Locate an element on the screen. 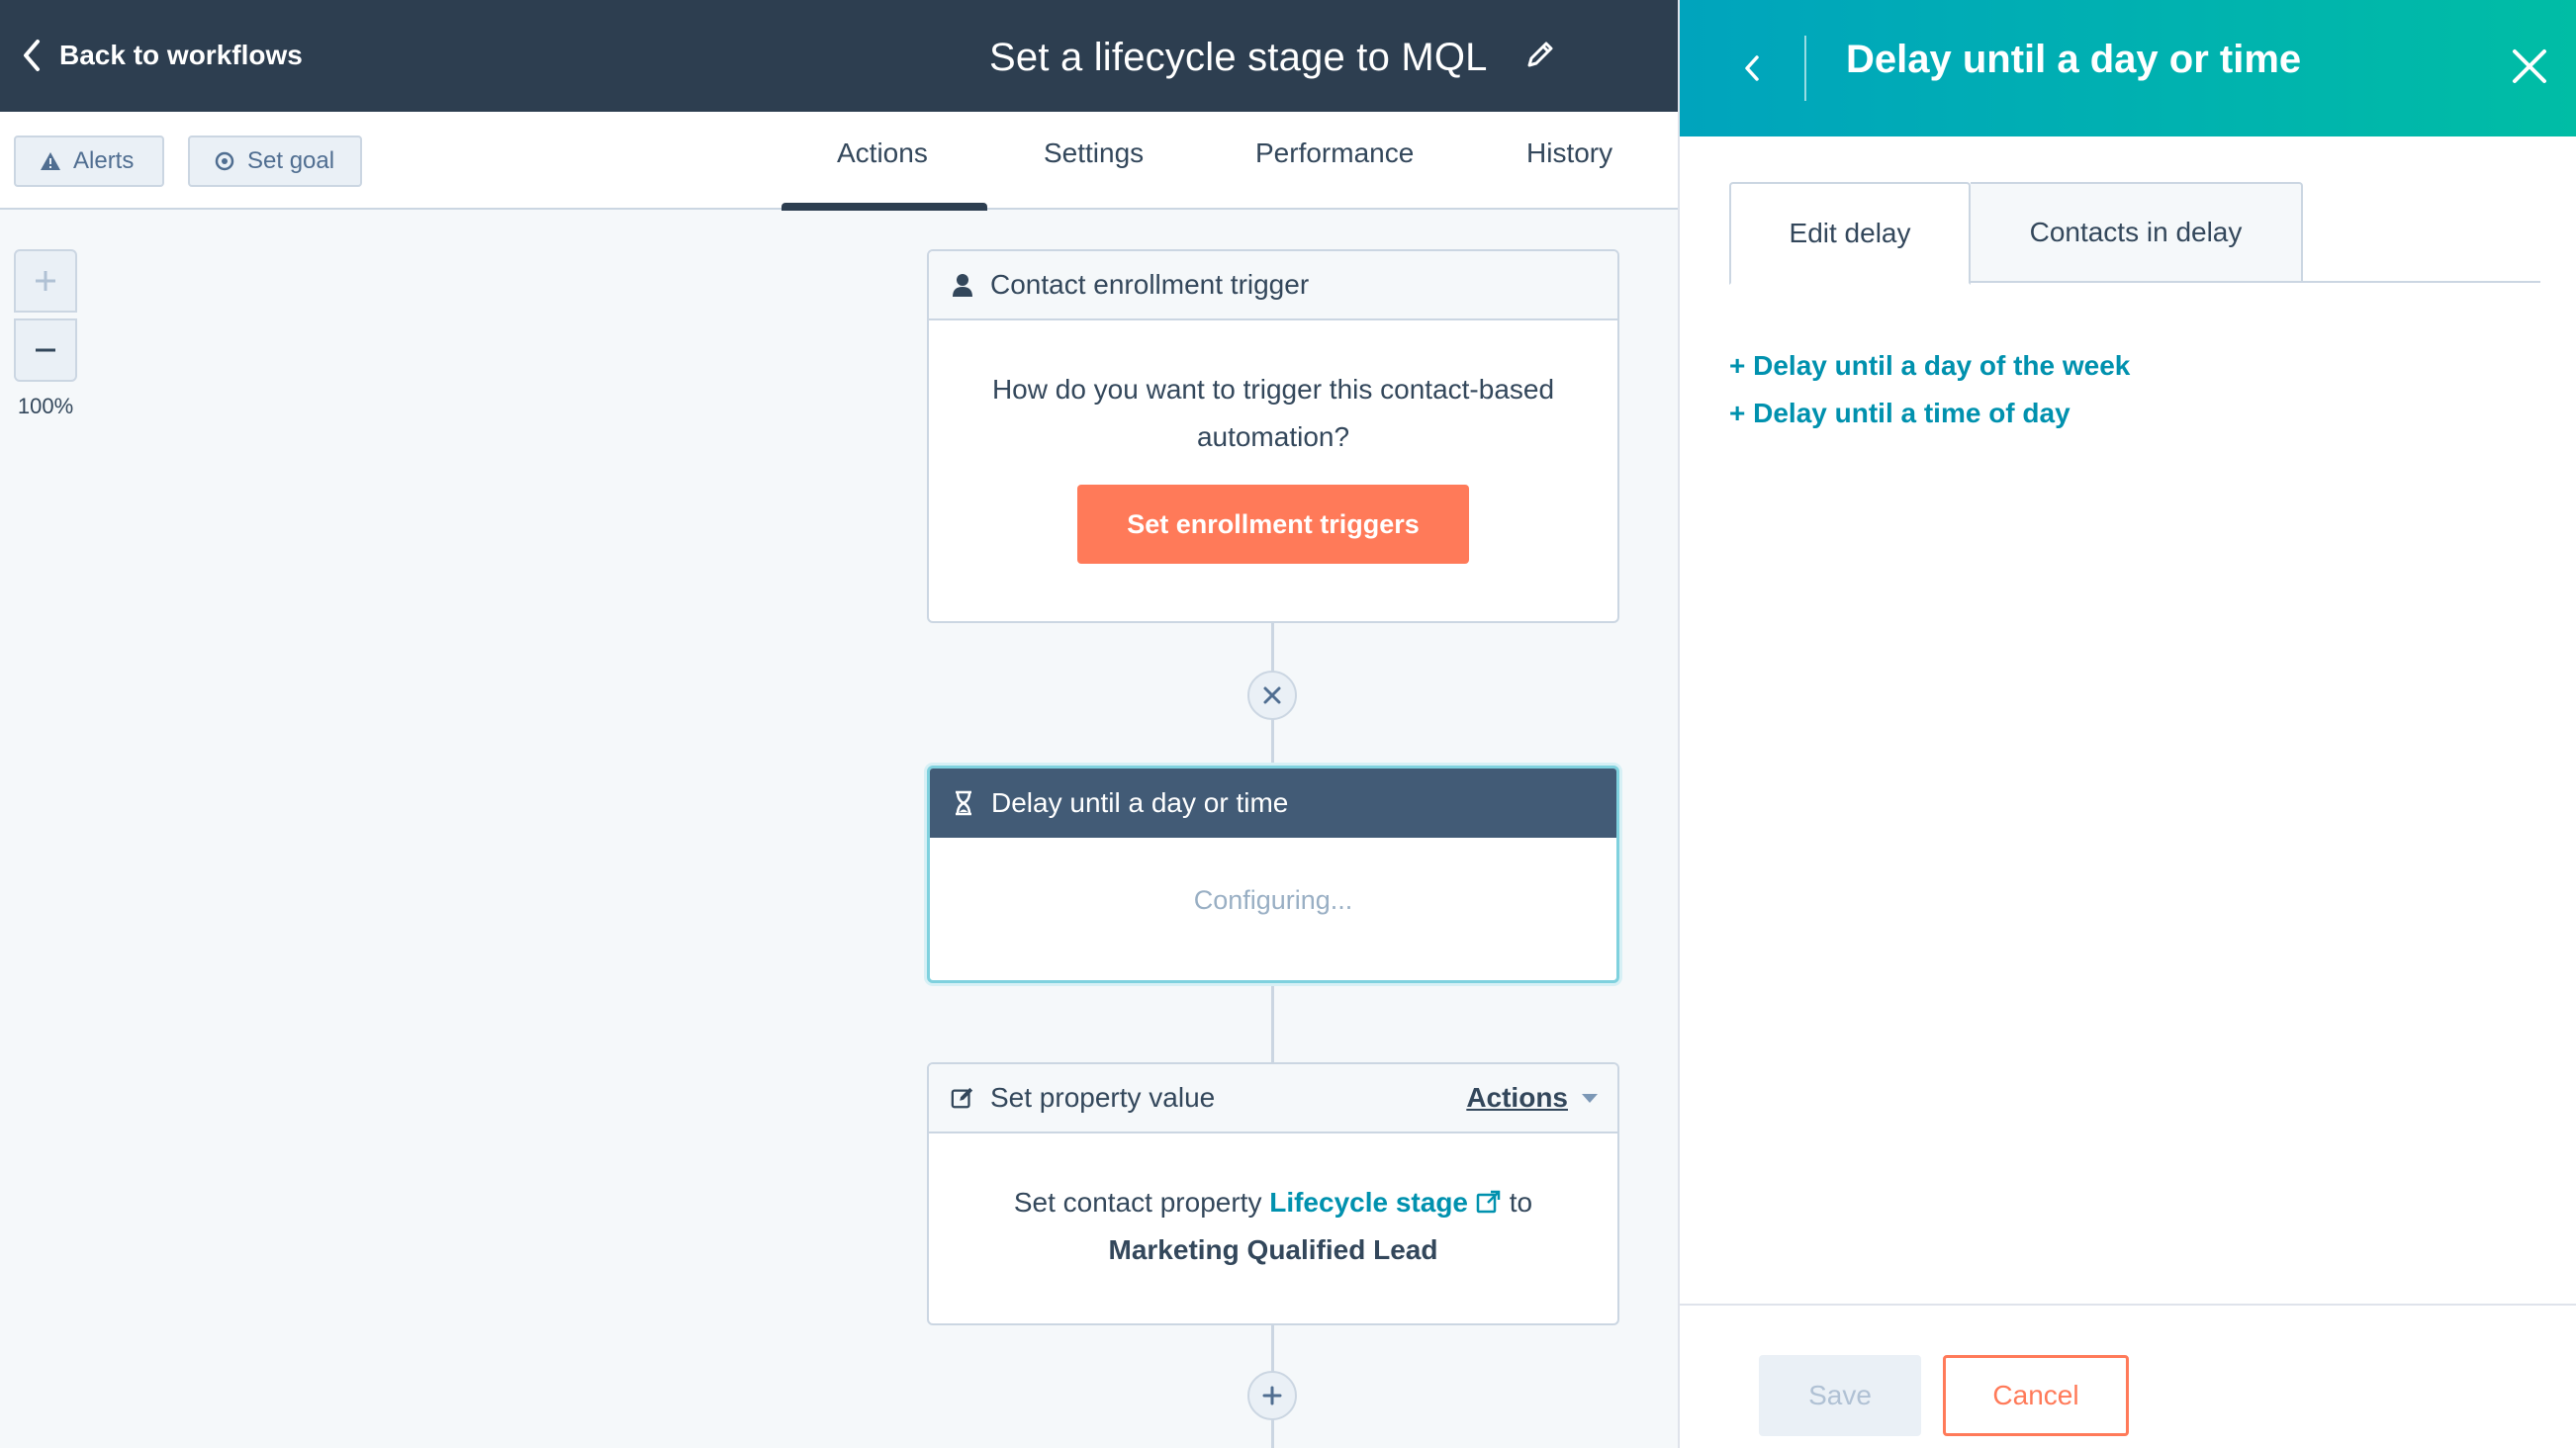 This screenshot has height=1448, width=2576. tab-contacts-in-delay: Contacts in delay is located at coordinates (2137, 232).